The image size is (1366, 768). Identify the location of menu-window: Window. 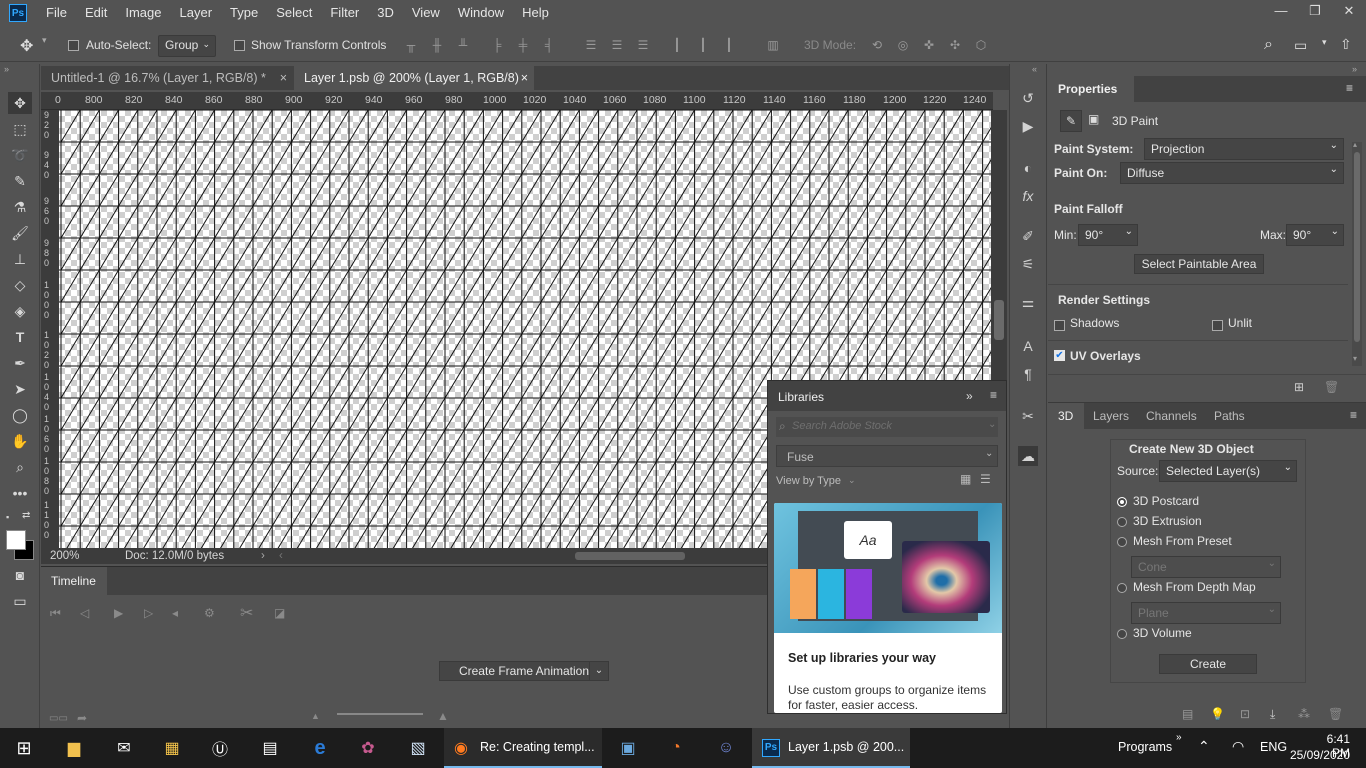
(481, 13).